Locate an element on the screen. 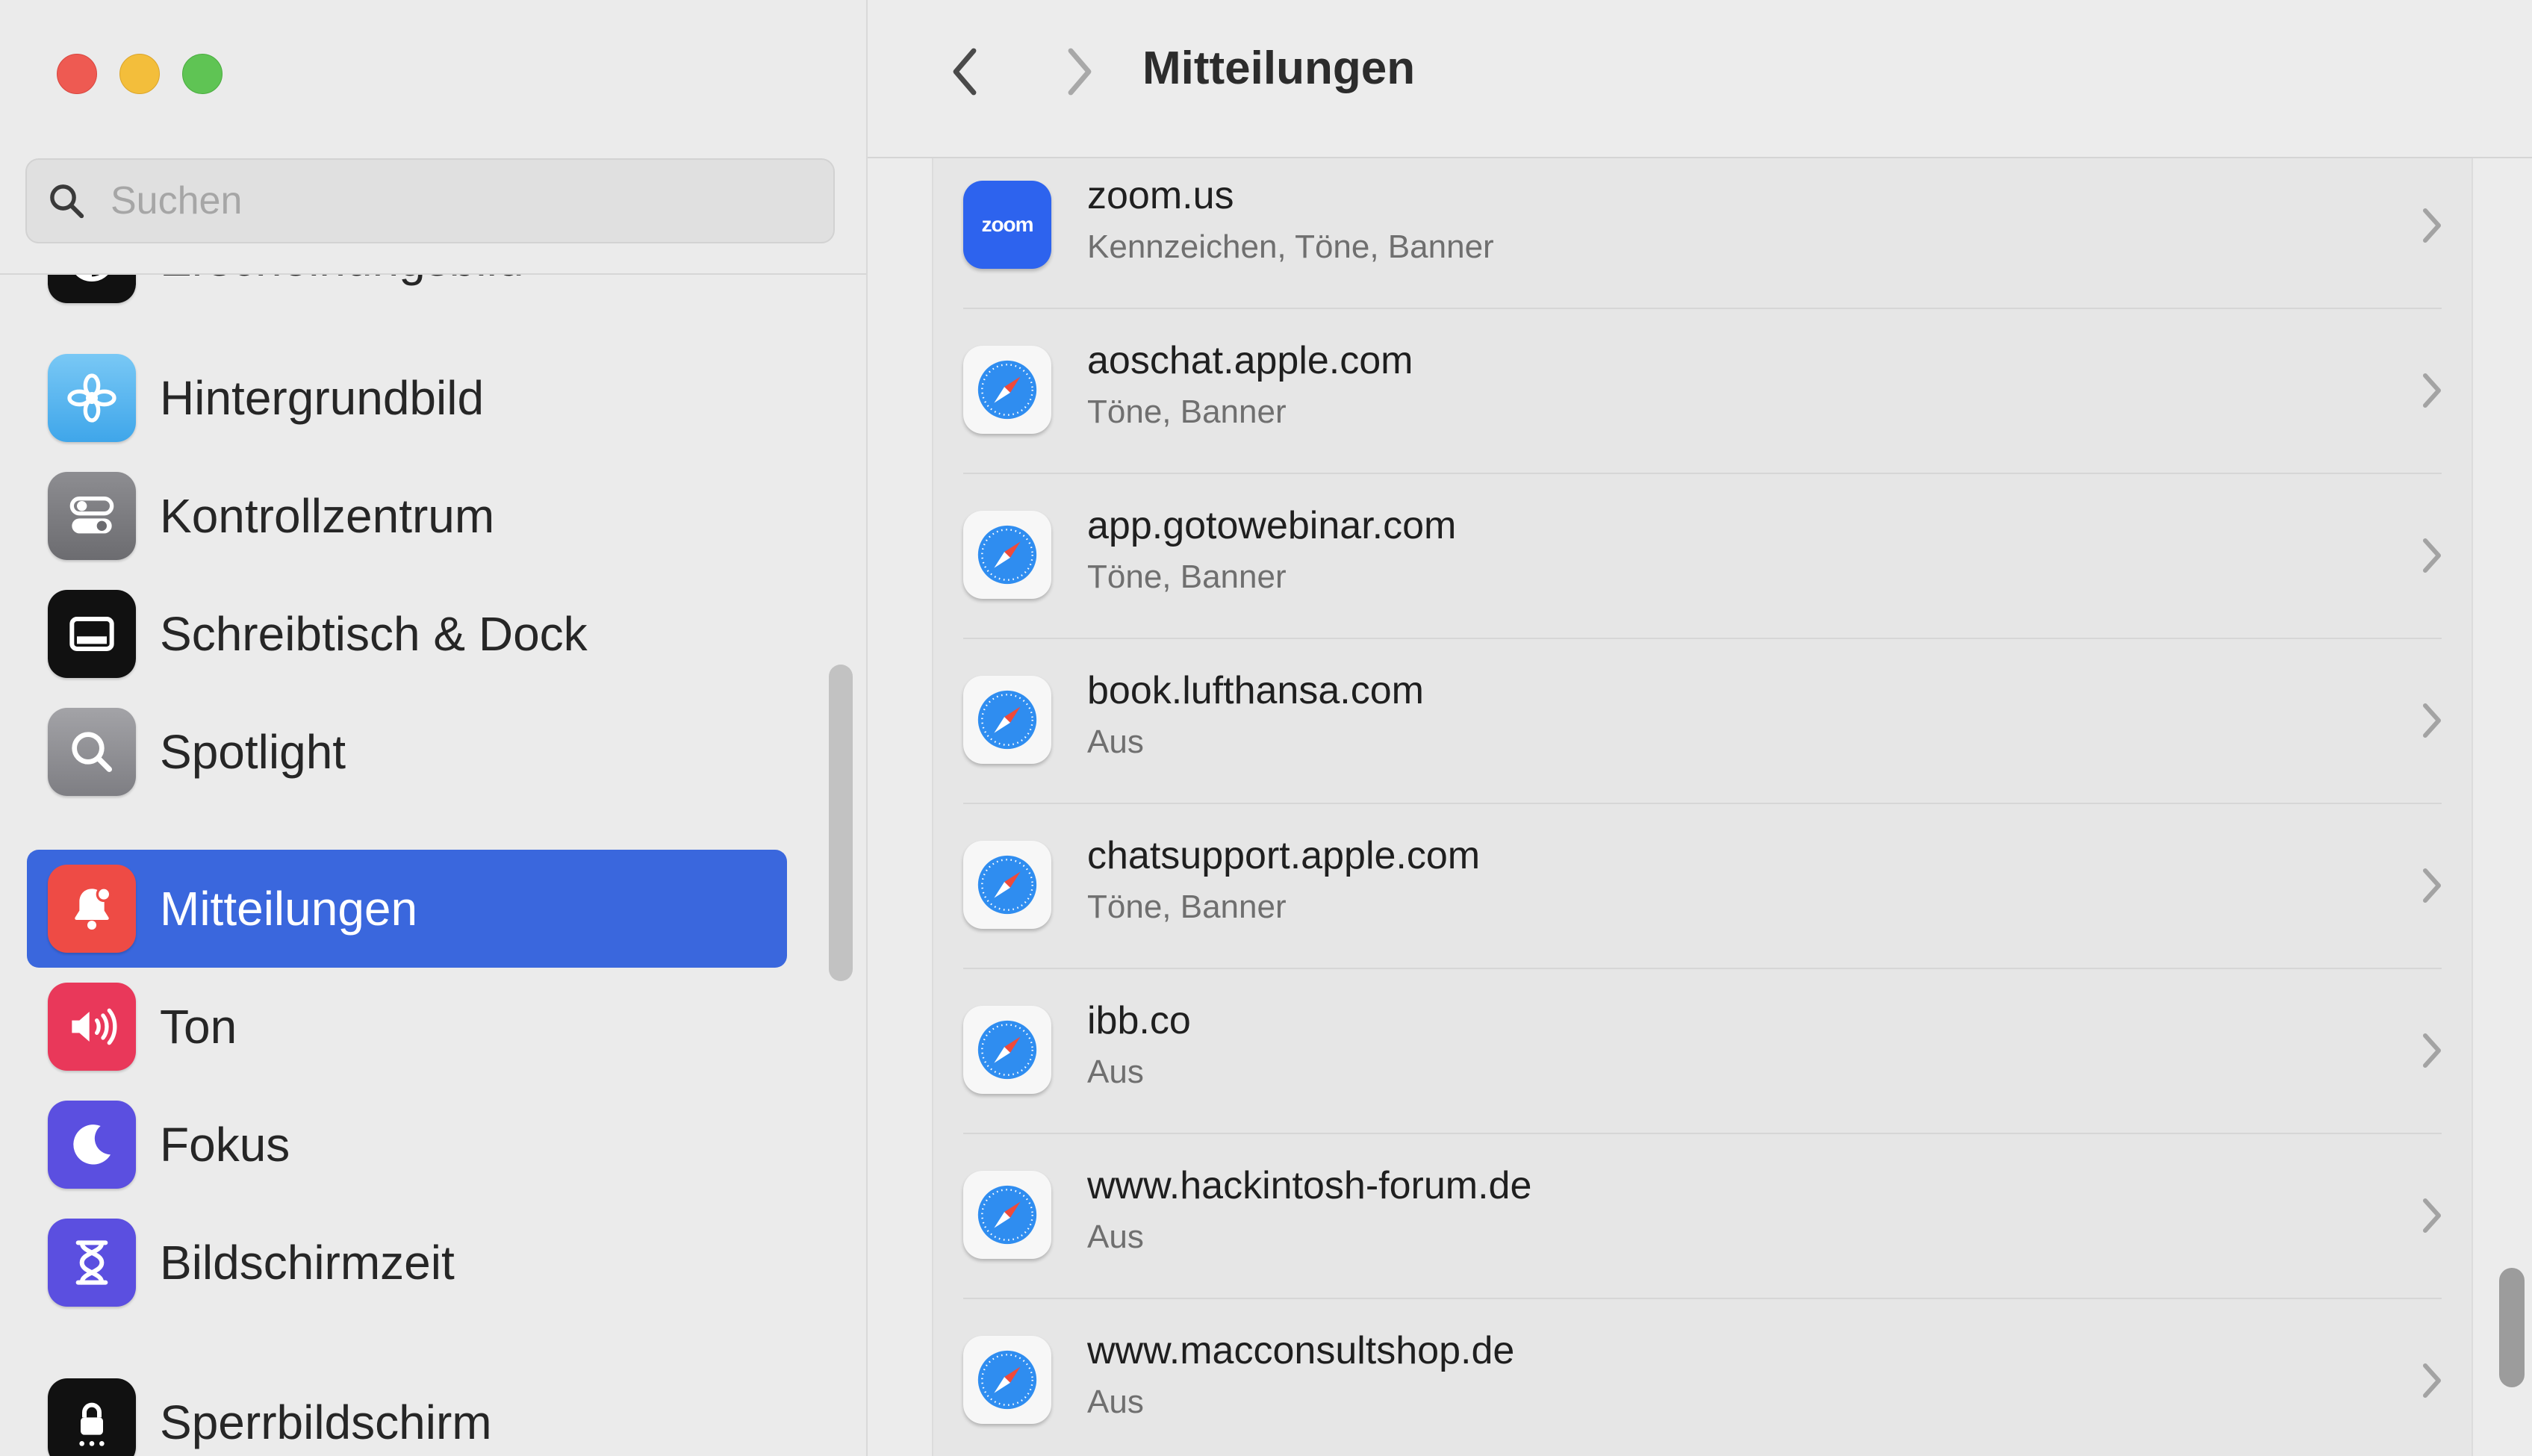  sidebar-item-sound: Ton is located at coordinates (407, 1027).